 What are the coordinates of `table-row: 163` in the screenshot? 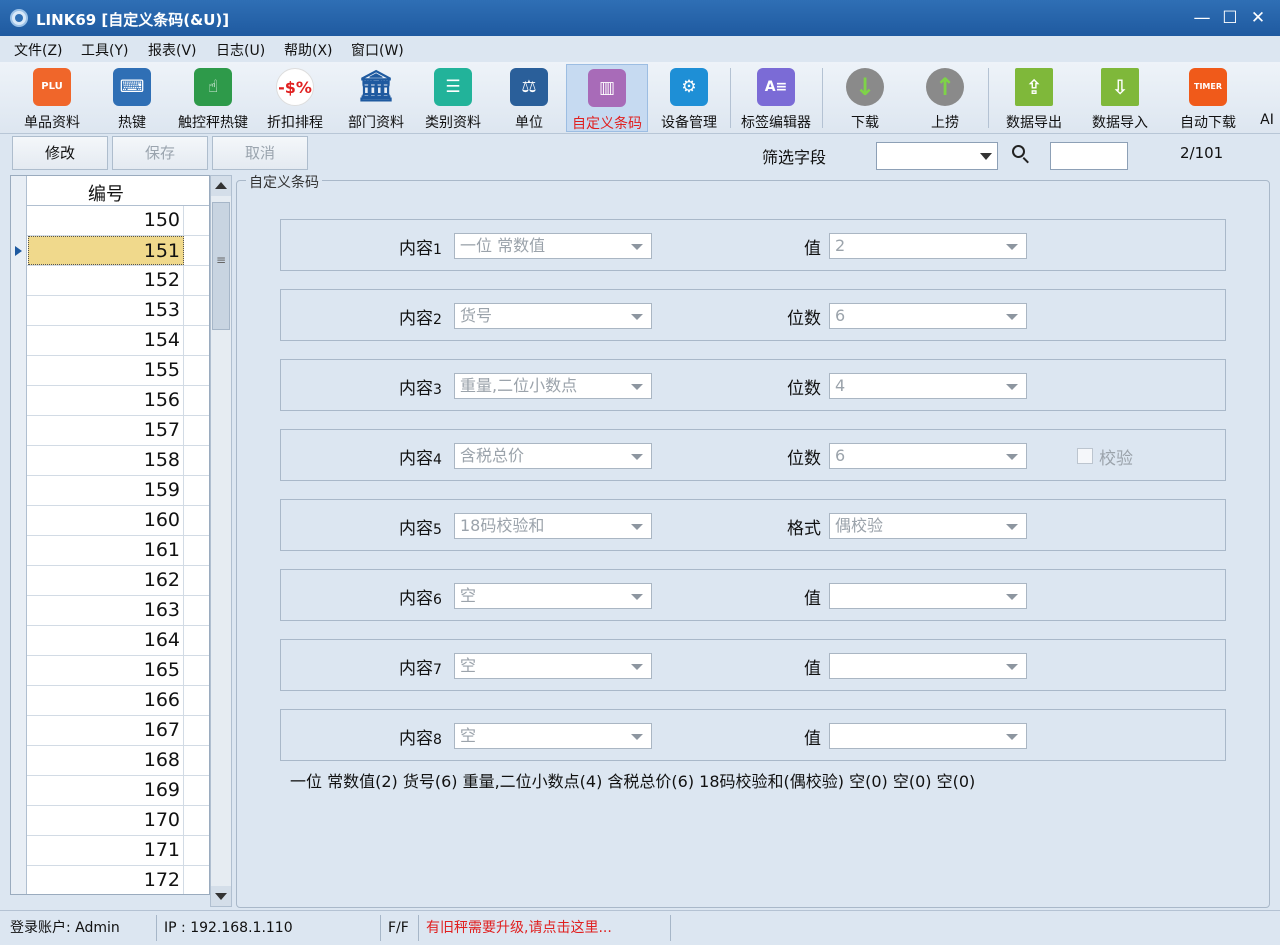 It's located at (110, 611).